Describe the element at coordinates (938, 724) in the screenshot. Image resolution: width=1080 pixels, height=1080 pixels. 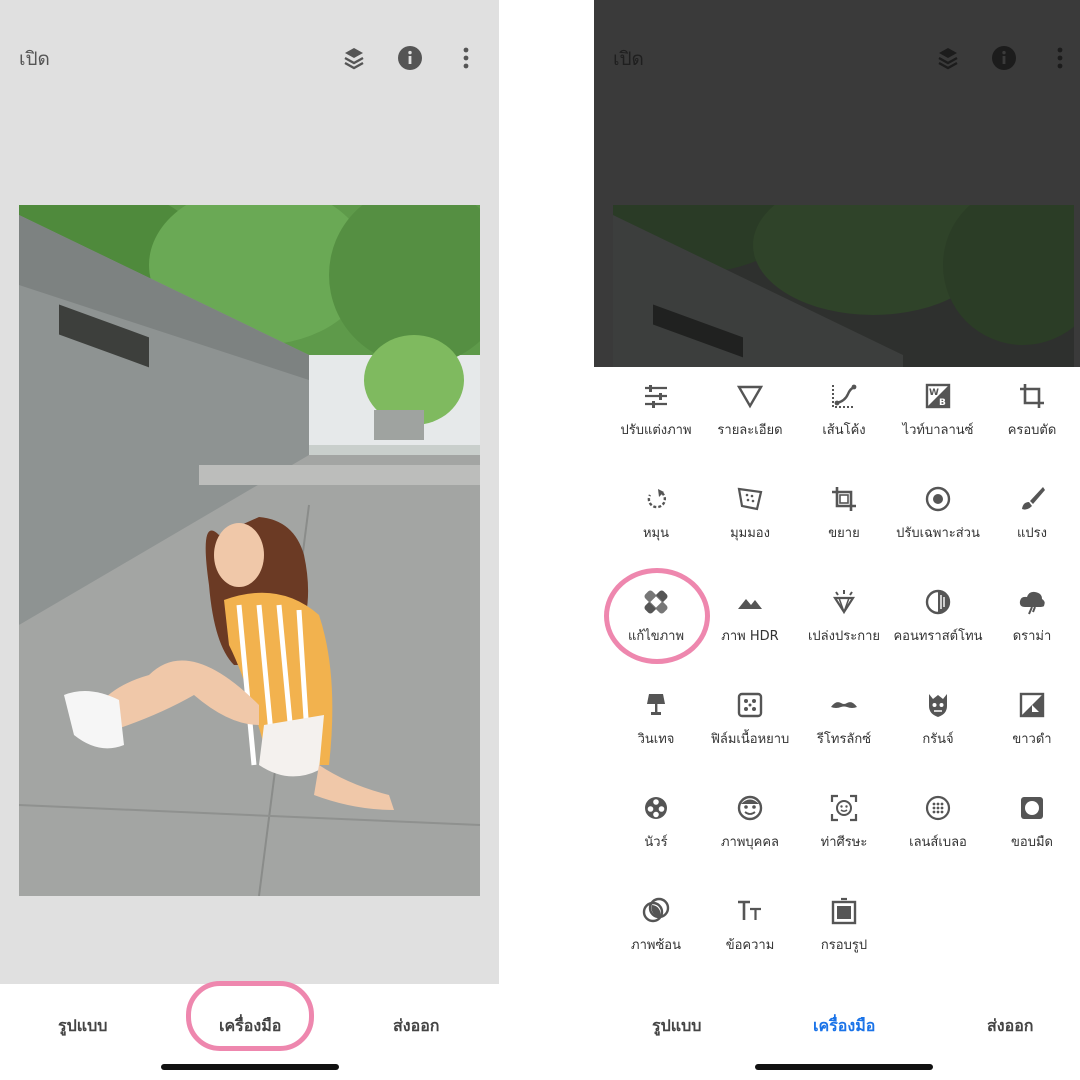
I see `tool-grunge: กรันจ์` at that location.